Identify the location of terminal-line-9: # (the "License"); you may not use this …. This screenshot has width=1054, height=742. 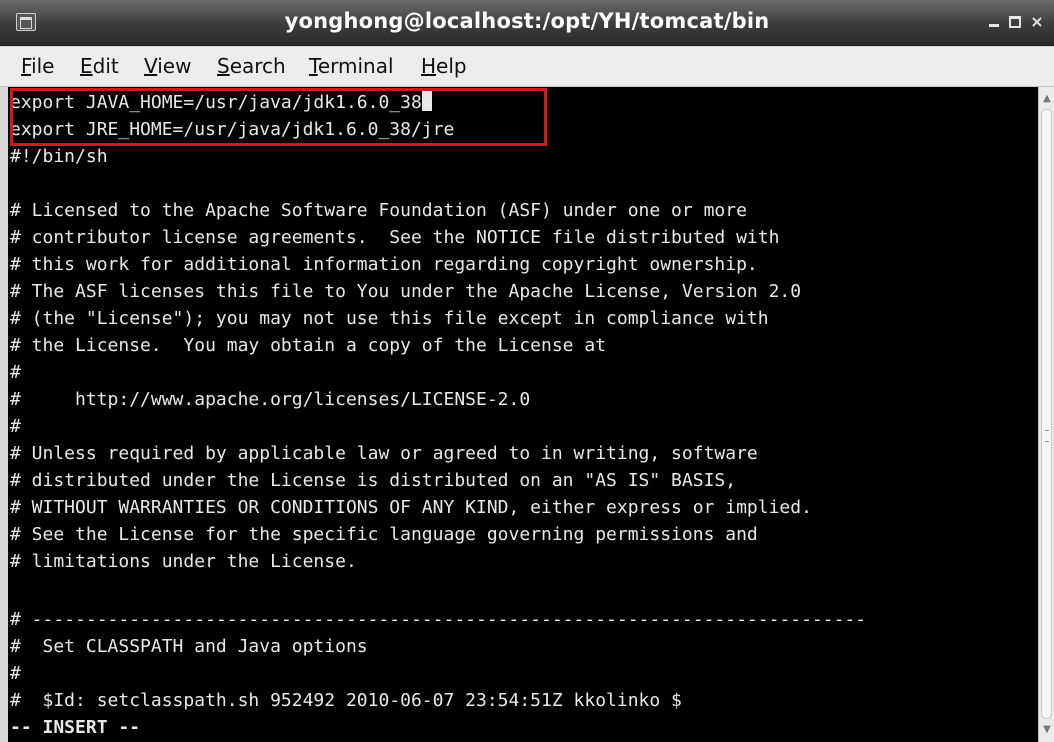
(389, 318).